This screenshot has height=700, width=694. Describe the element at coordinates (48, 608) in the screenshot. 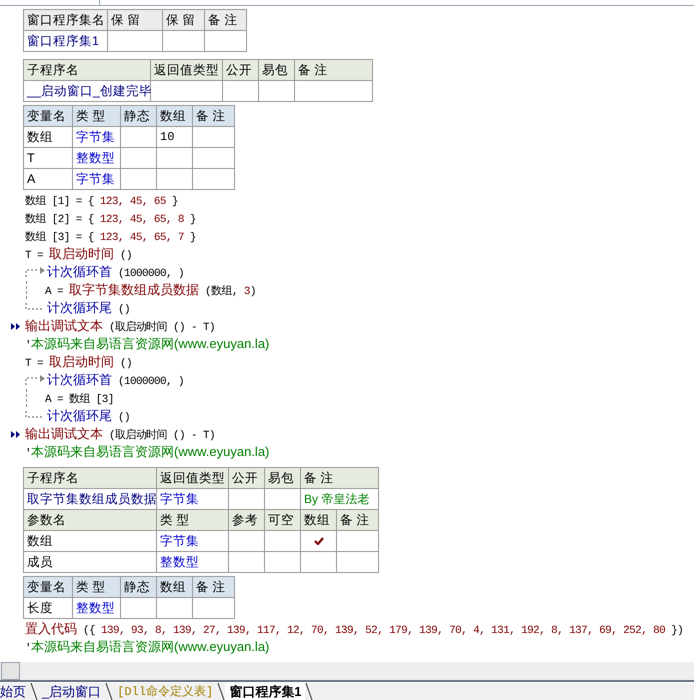

I see `variable-name-cell: 长度` at that location.